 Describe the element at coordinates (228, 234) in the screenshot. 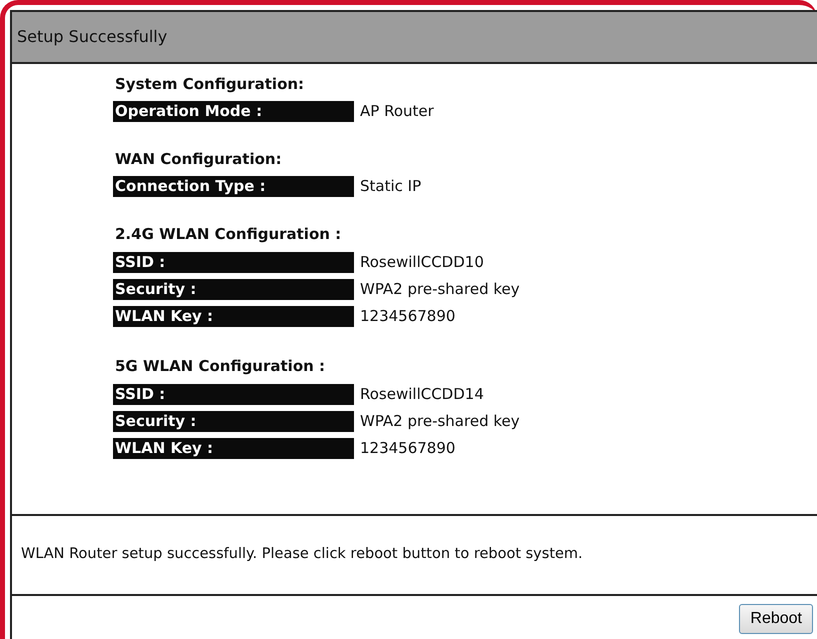

I see `section-heading: 2.4G WLAN Configuration :` at that location.